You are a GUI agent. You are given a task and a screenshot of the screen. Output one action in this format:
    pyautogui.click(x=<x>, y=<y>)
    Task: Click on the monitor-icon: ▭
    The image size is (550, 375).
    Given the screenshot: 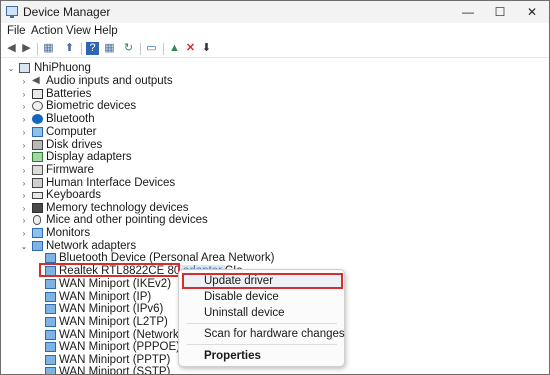 What is the action you would take?
    pyautogui.click(x=151, y=48)
    